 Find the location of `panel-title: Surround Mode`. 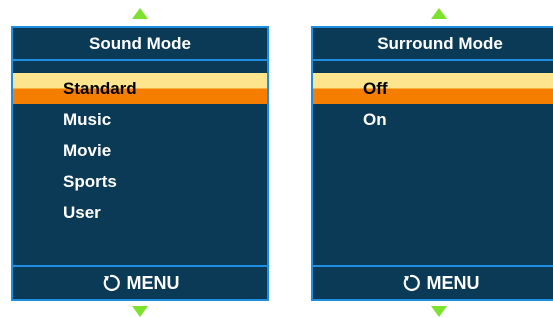

panel-title: Surround Mode is located at coordinates (433, 44).